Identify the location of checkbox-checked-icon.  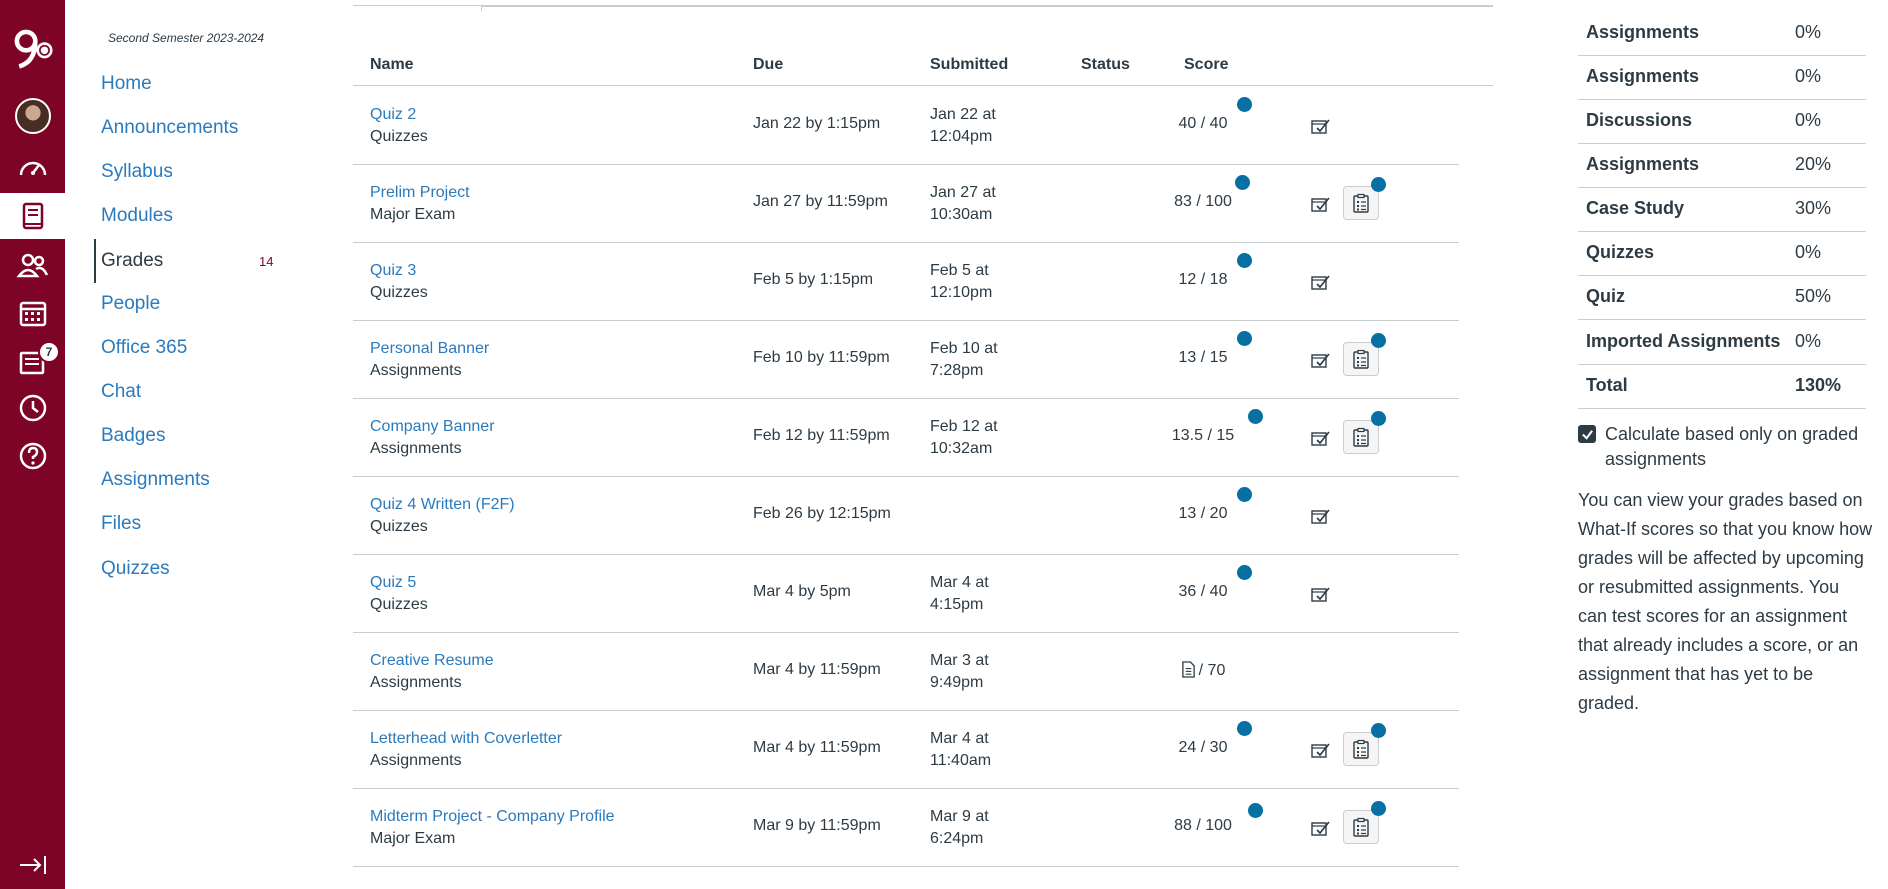
(1587, 434).